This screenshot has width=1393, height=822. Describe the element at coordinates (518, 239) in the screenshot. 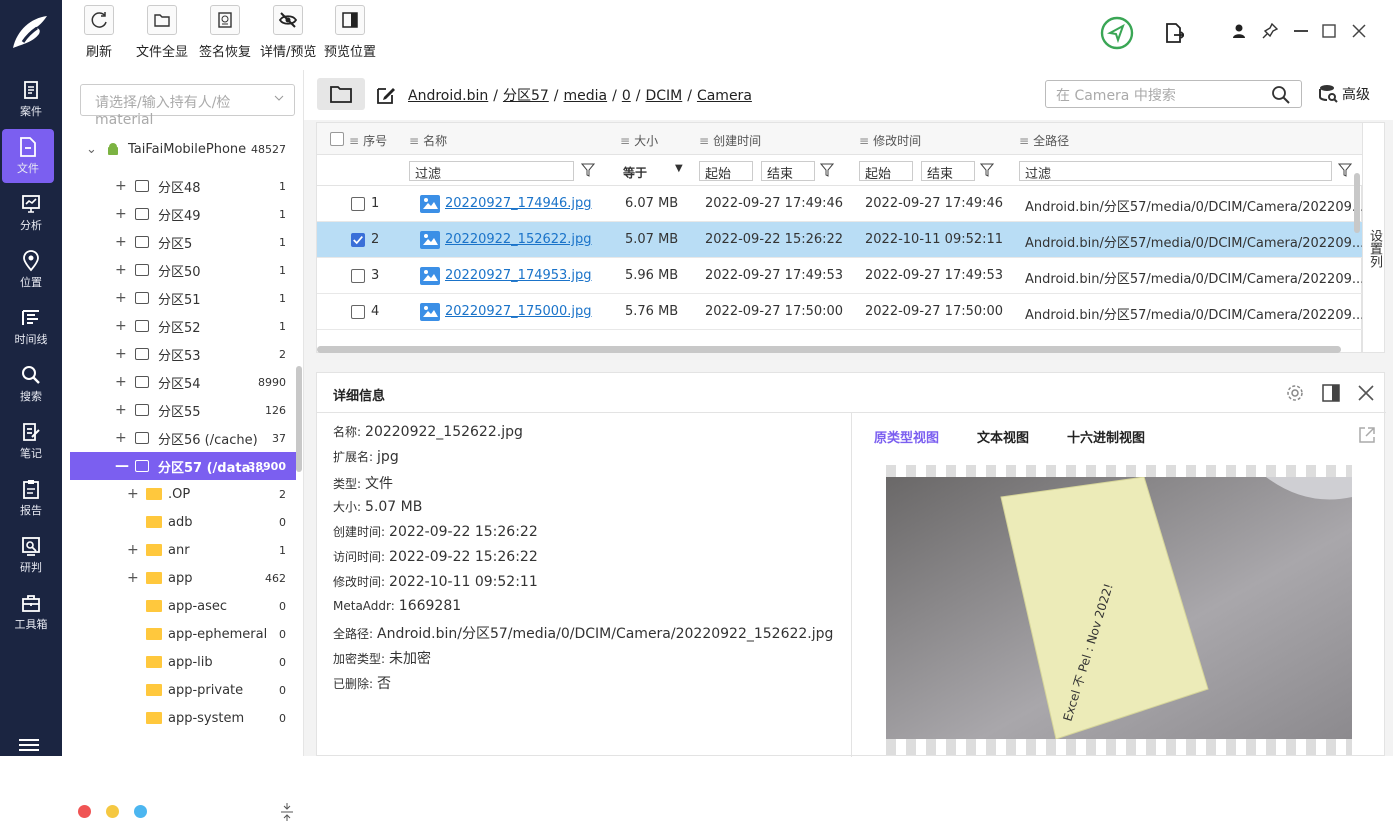

I see `file-name-link: 20220922_152622.jpg` at that location.